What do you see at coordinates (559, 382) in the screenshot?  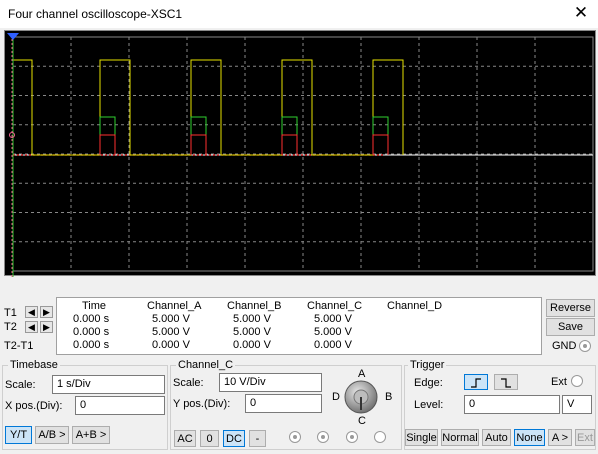 I see `ext-label: Ext` at bounding box center [559, 382].